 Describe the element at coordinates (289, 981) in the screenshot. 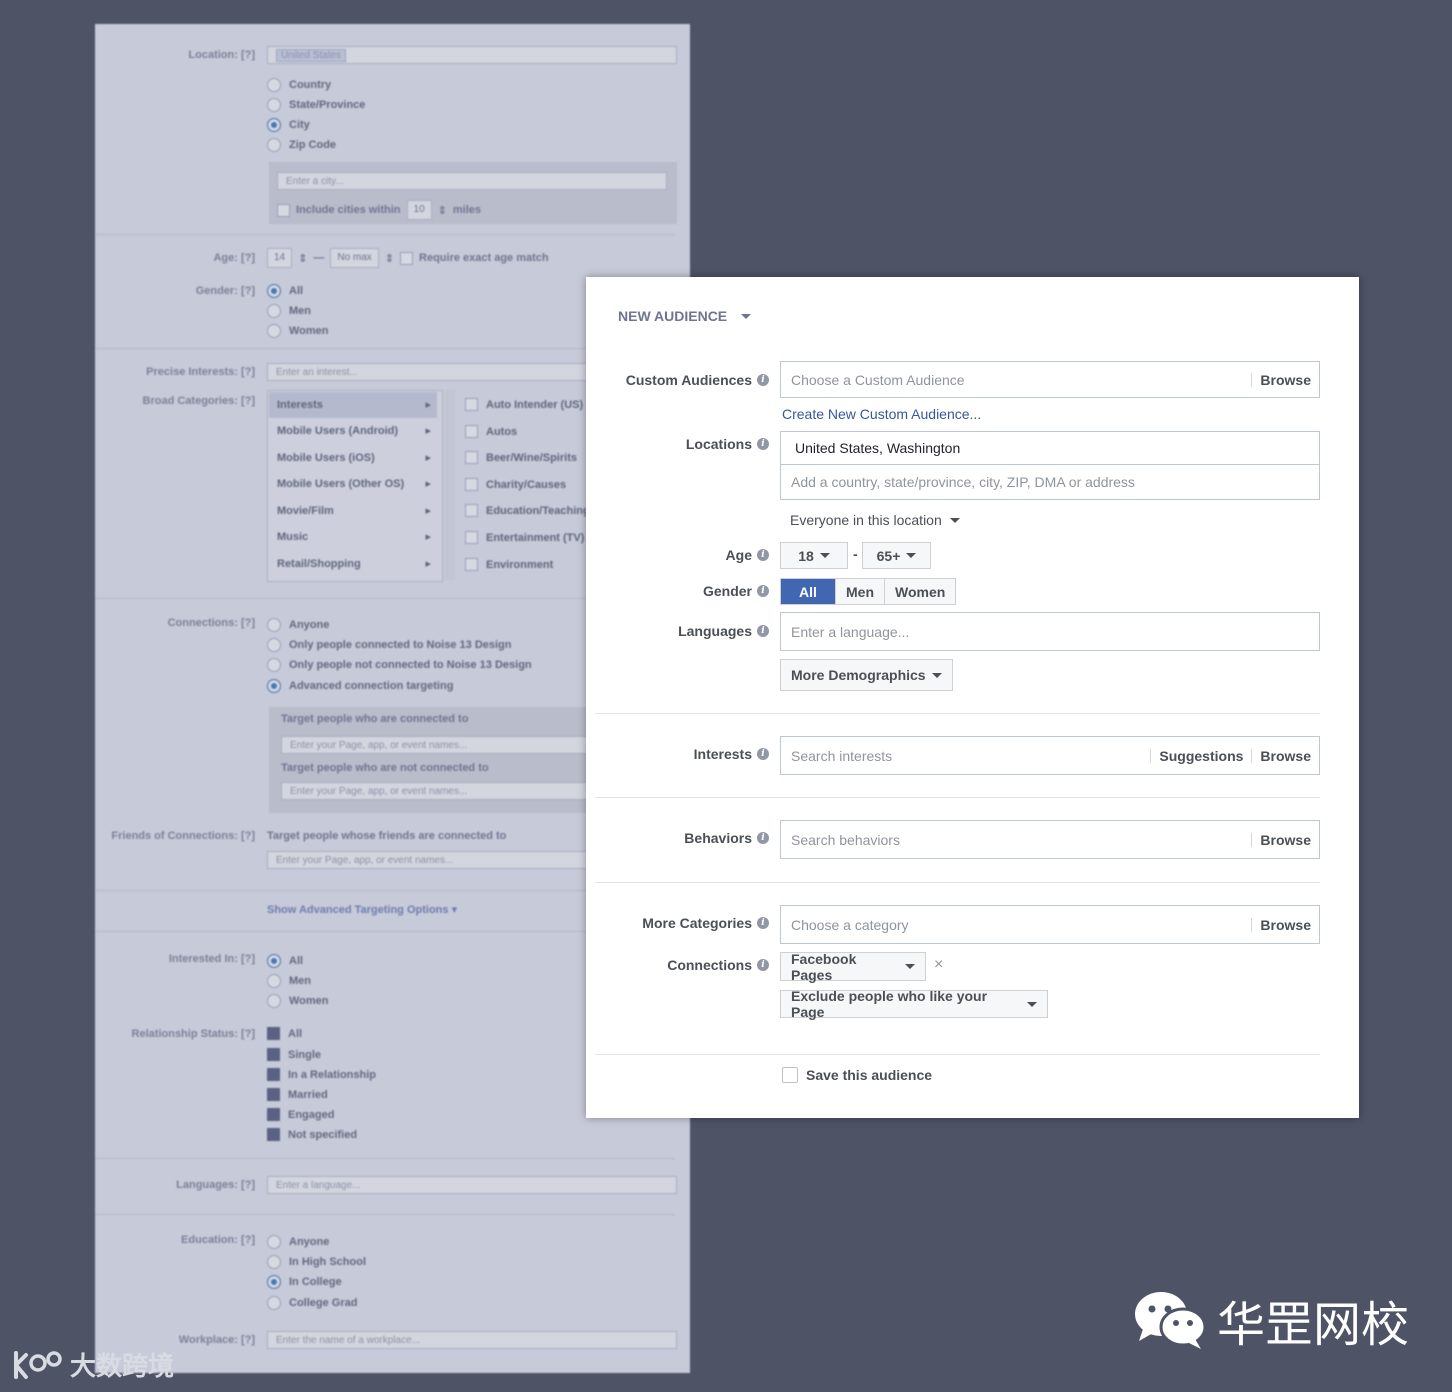

I see `old-interested-option: Men` at that location.